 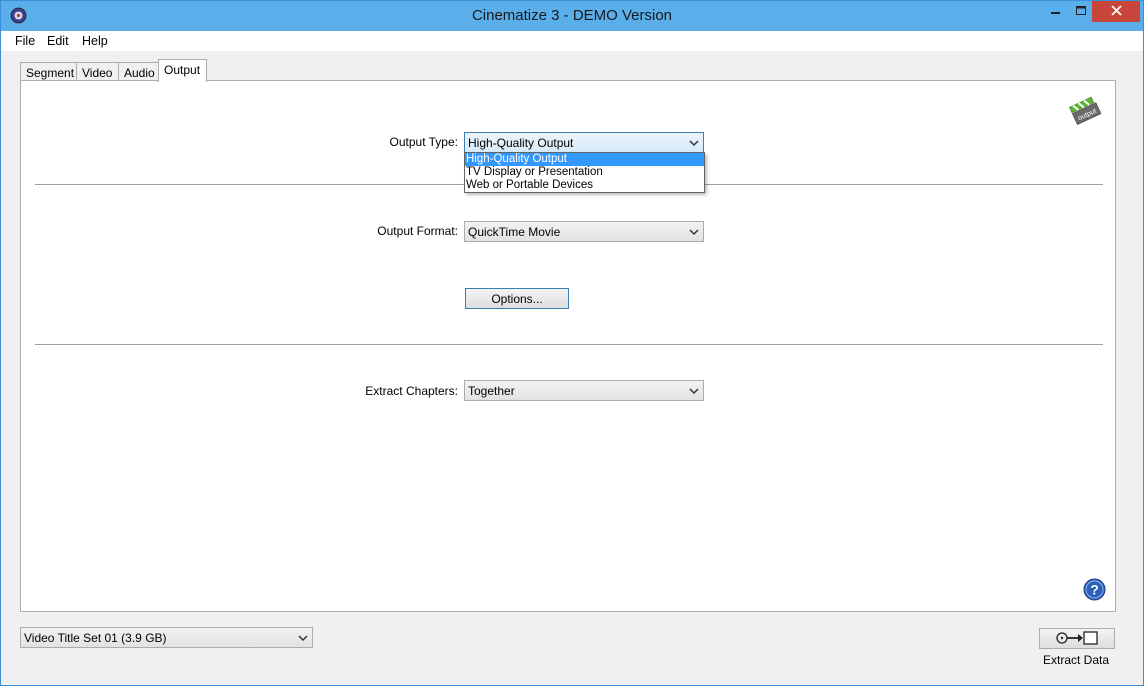 What do you see at coordinates (514, 232) in the screenshot?
I see `output-format-value: QuickTime Movie` at bounding box center [514, 232].